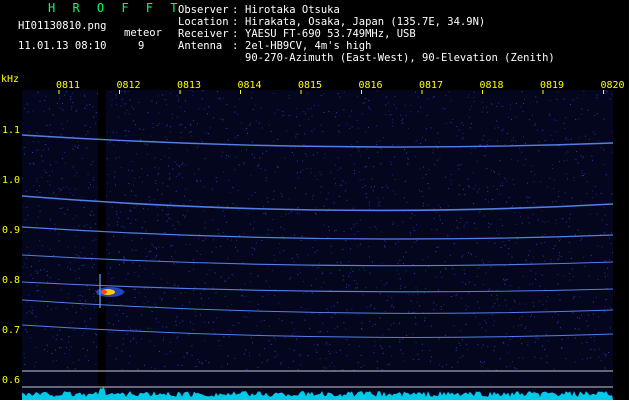 This screenshot has width=629, height=400. What do you see at coordinates (11, 330) in the screenshot?
I see `y-tick-label: 0.7` at bounding box center [11, 330].